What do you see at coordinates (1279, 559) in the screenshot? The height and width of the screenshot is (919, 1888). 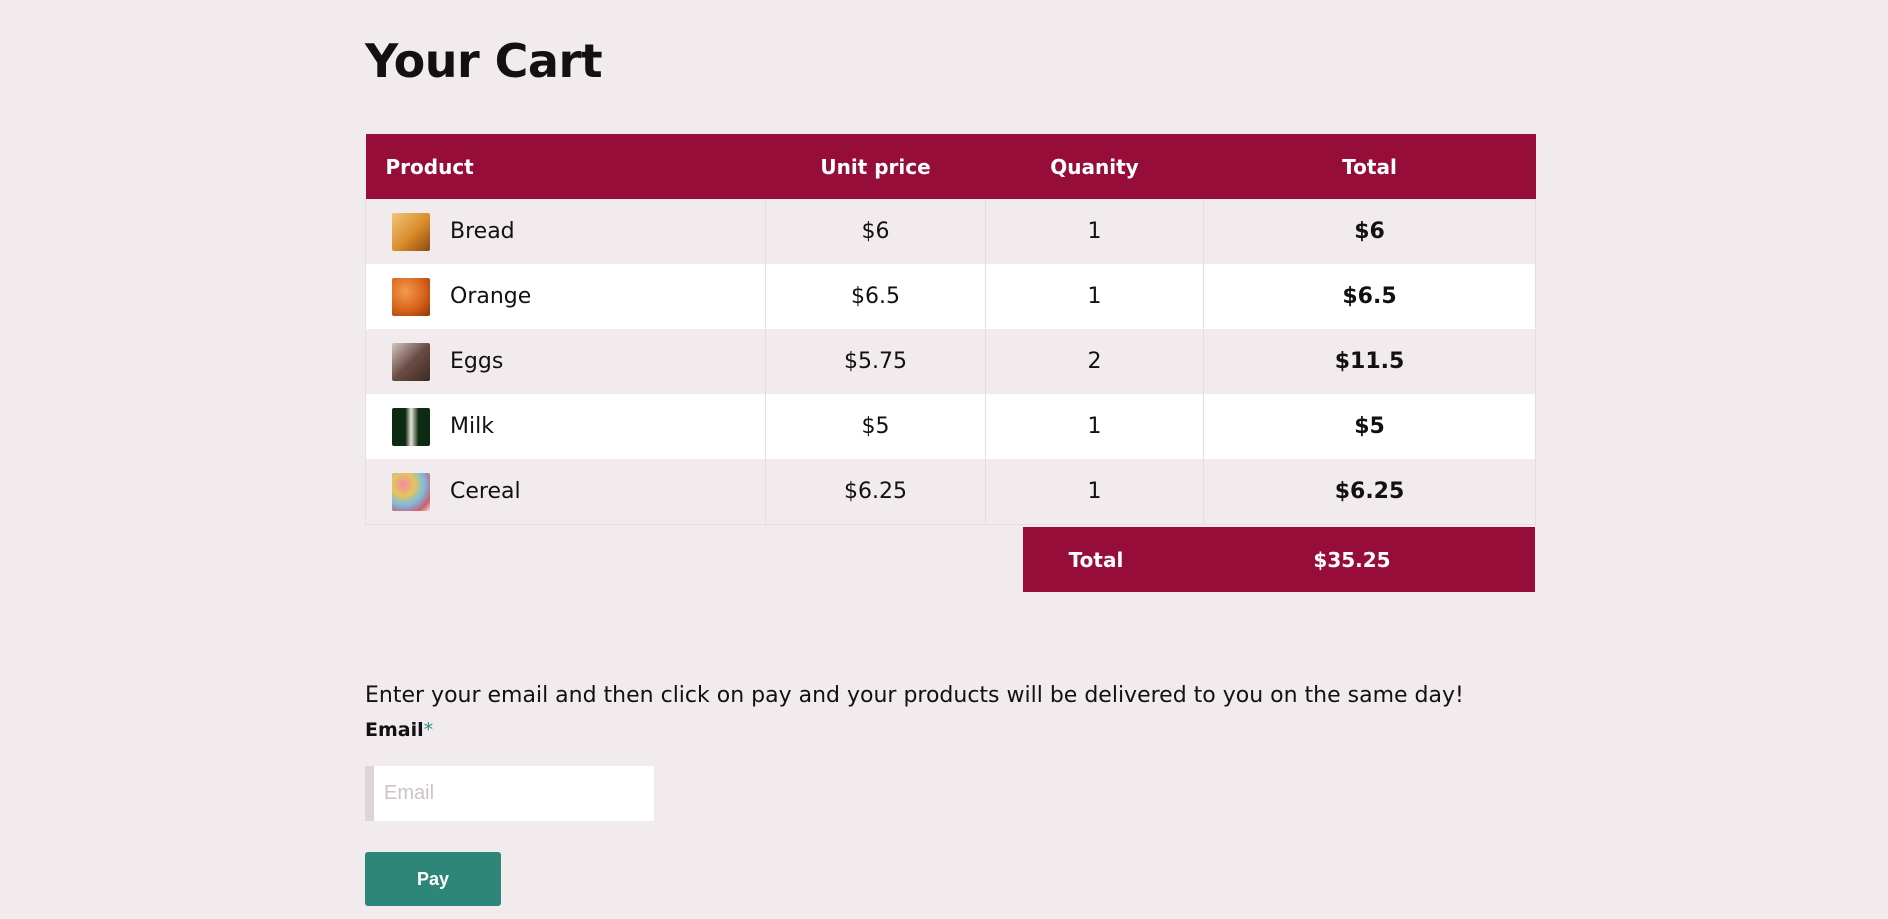 I see `cart-total-summary: Total $35.25` at bounding box center [1279, 559].